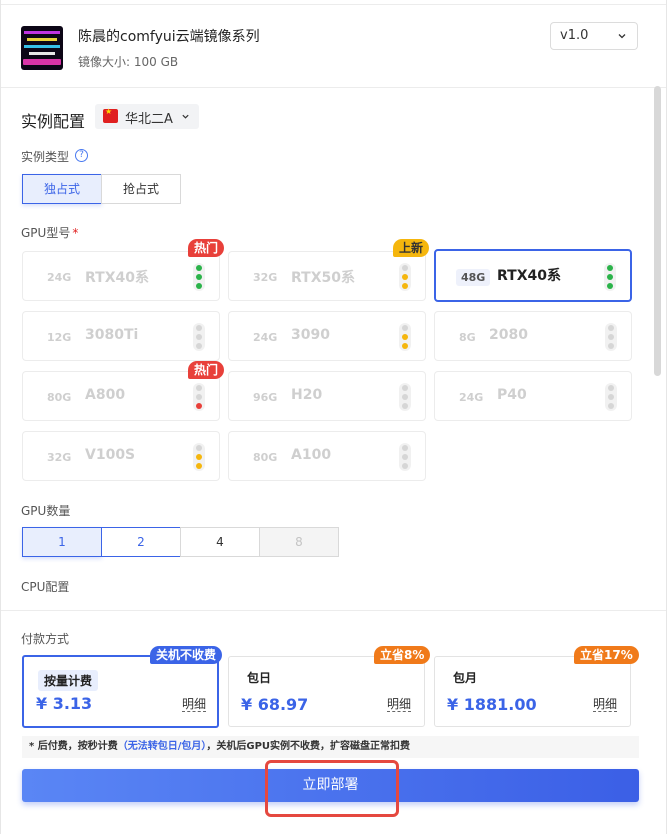 Image resolution: width=668 pixels, height=834 pixels. What do you see at coordinates (411, 248) in the screenshot?
I see `new-badge: 上新` at bounding box center [411, 248].